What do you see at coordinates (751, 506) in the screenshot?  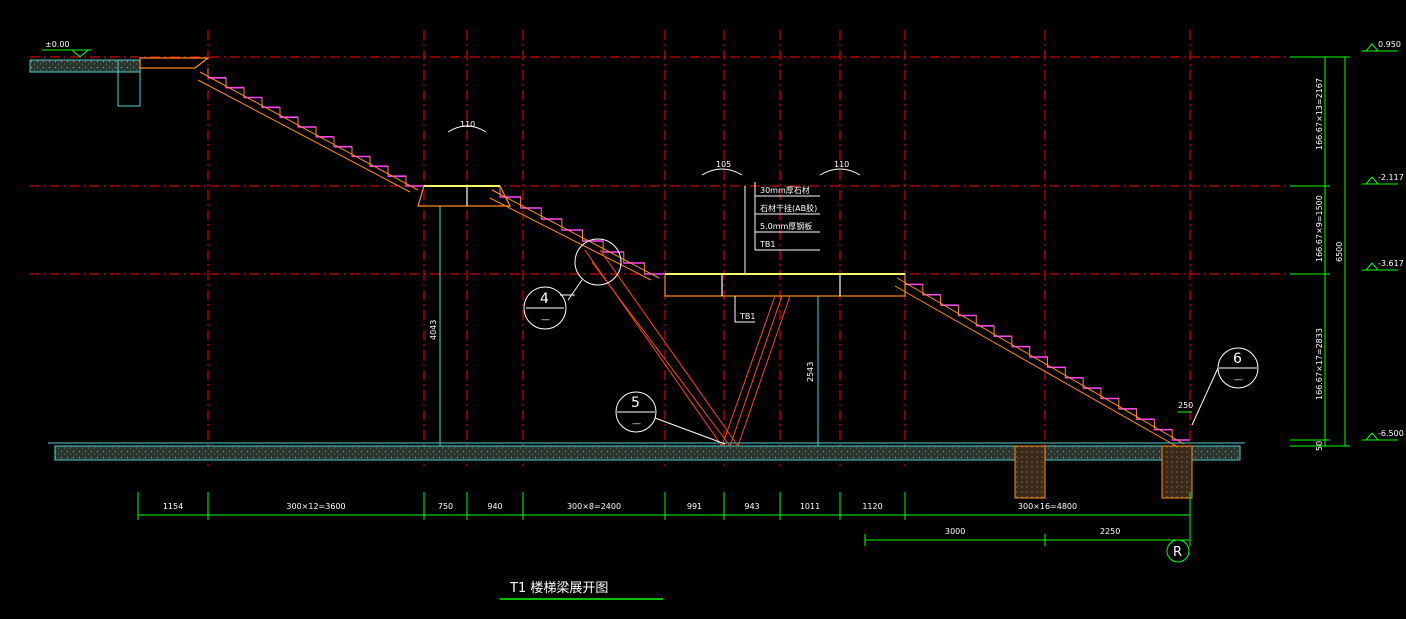 I see `dimension-label: 943` at bounding box center [751, 506].